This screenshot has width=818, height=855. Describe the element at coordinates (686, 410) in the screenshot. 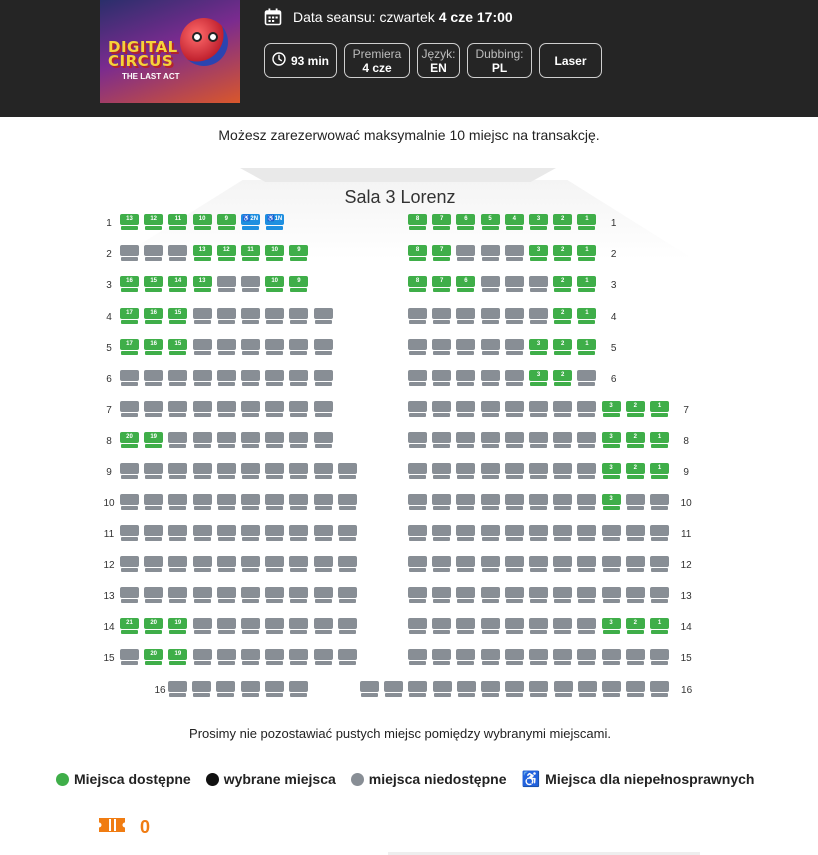

I see `row-label: 7` at that location.